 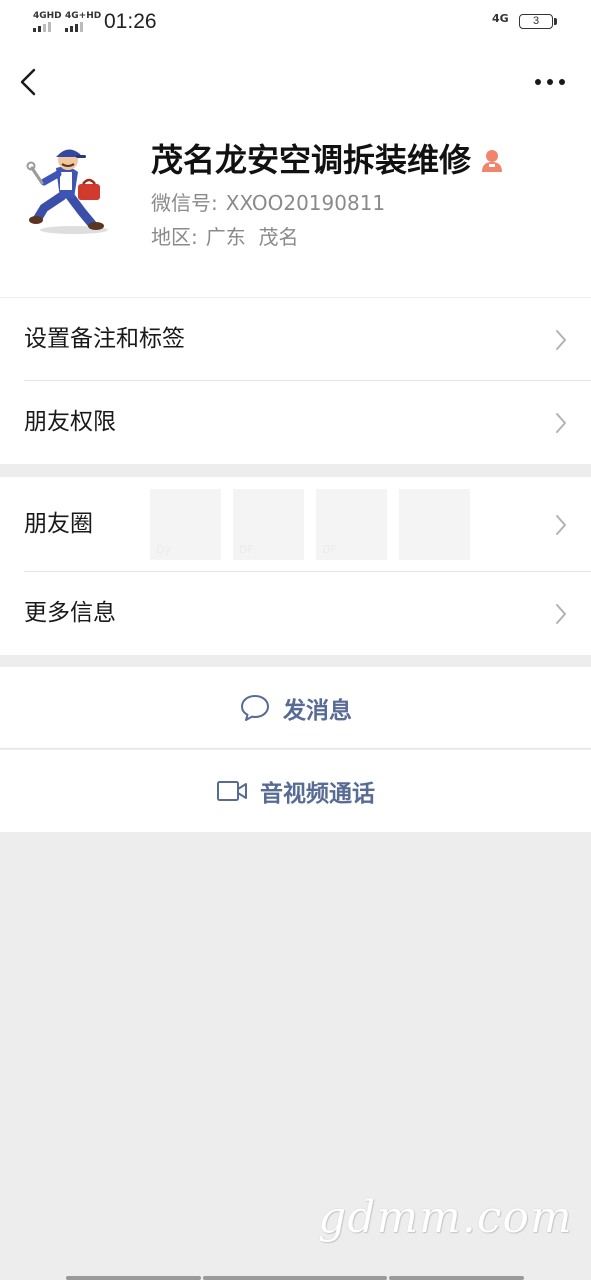 I want to click on wechat-id-line: 微信号: XXOO20190811, so click(x=268, y=203).